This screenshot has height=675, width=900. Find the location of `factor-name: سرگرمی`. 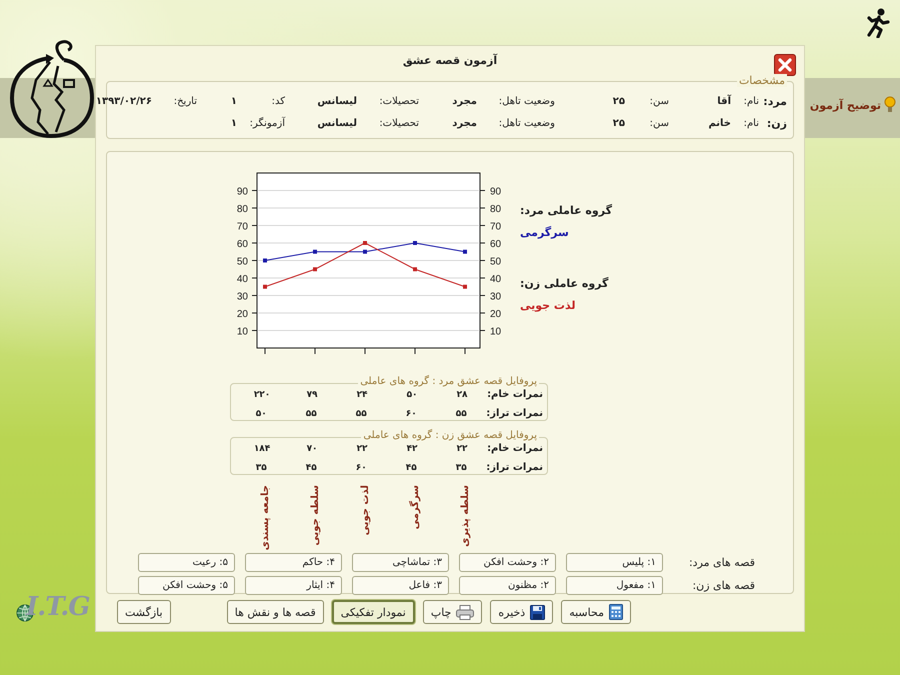

factor-name: سرگرمی is located at coordinates (415, 507).